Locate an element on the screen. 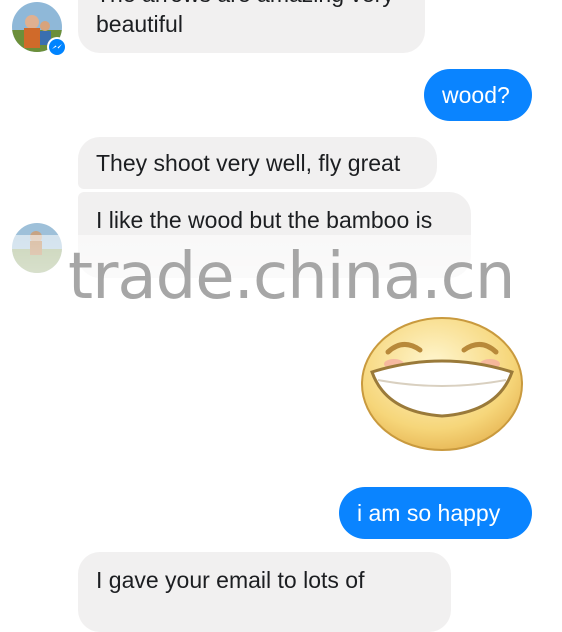  messenger-badge-icon is located at coordinates (57, 47).